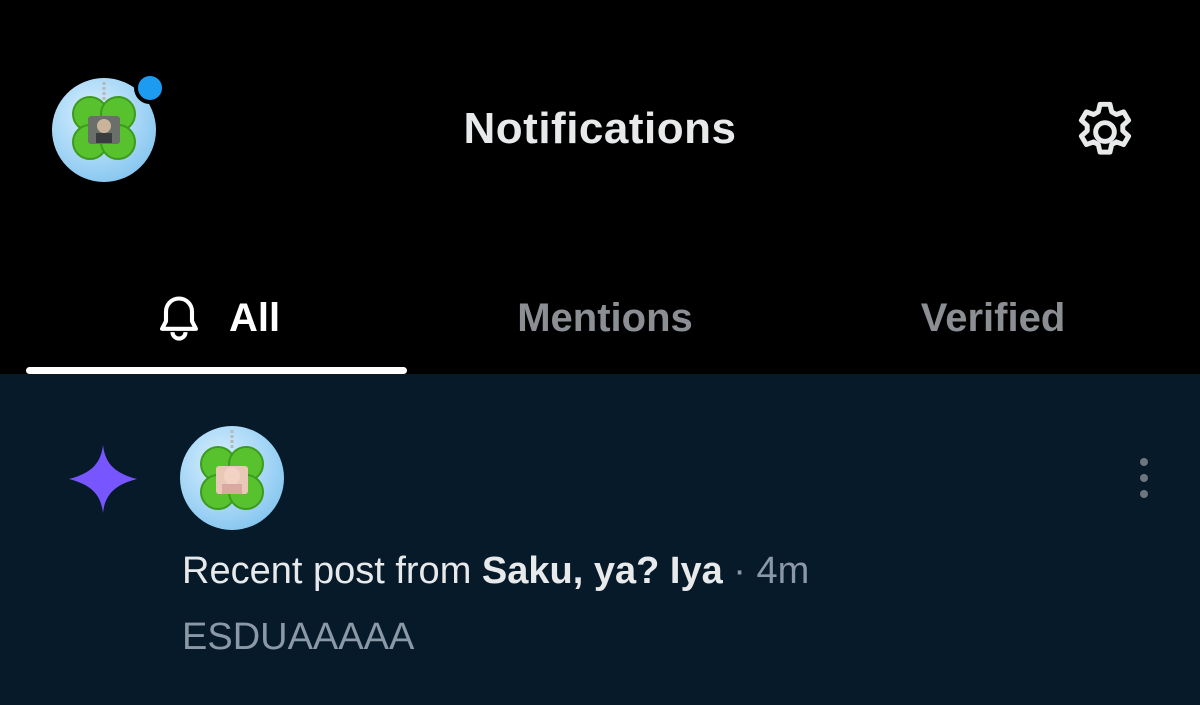 Image resolution: width=1200 pixels, height=705 pixels. Describe the element at coordinates (298, 637) in the screenshot. I see `notification-preview: ESDUAAAAA` at that location.